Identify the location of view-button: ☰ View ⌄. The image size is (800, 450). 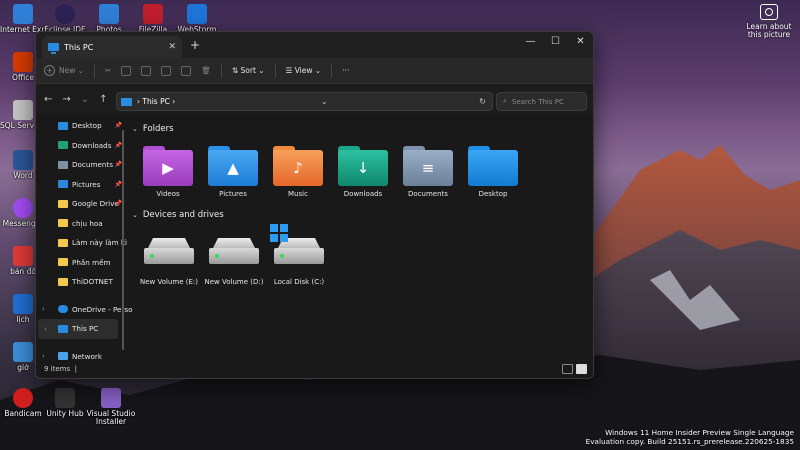
(304, 70).